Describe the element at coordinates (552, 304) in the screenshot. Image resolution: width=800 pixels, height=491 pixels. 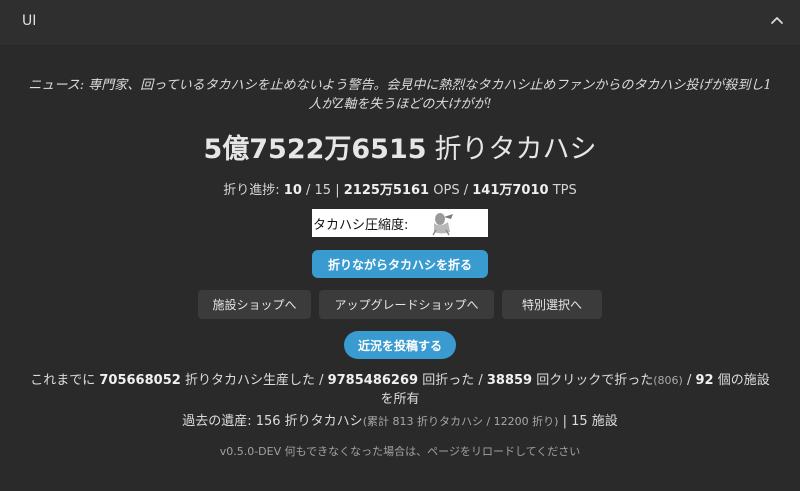
I see `special-select-button: 特別選択へ` at that location.